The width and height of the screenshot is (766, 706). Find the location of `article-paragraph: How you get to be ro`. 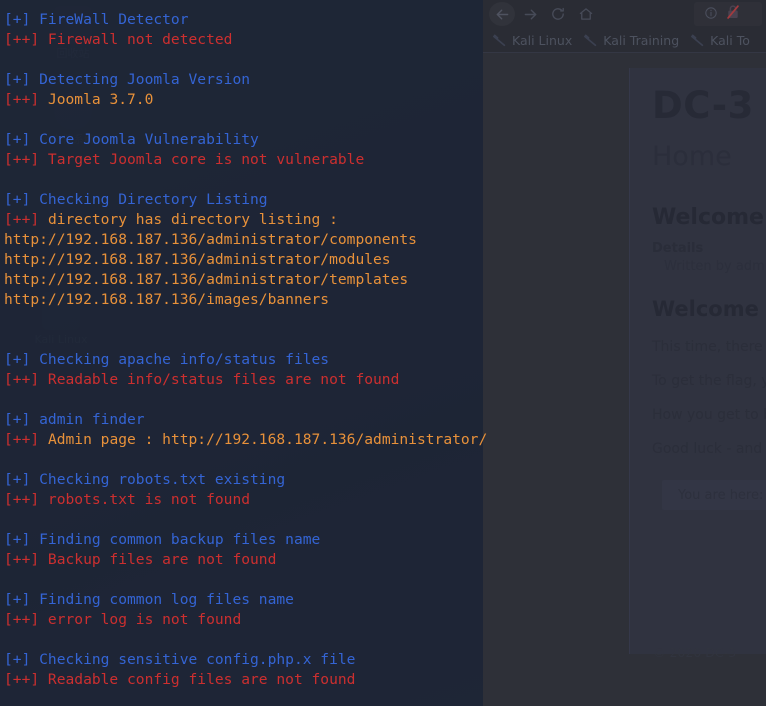

article-paragraph: How you get to be ro is located at coordinates (709, 415).